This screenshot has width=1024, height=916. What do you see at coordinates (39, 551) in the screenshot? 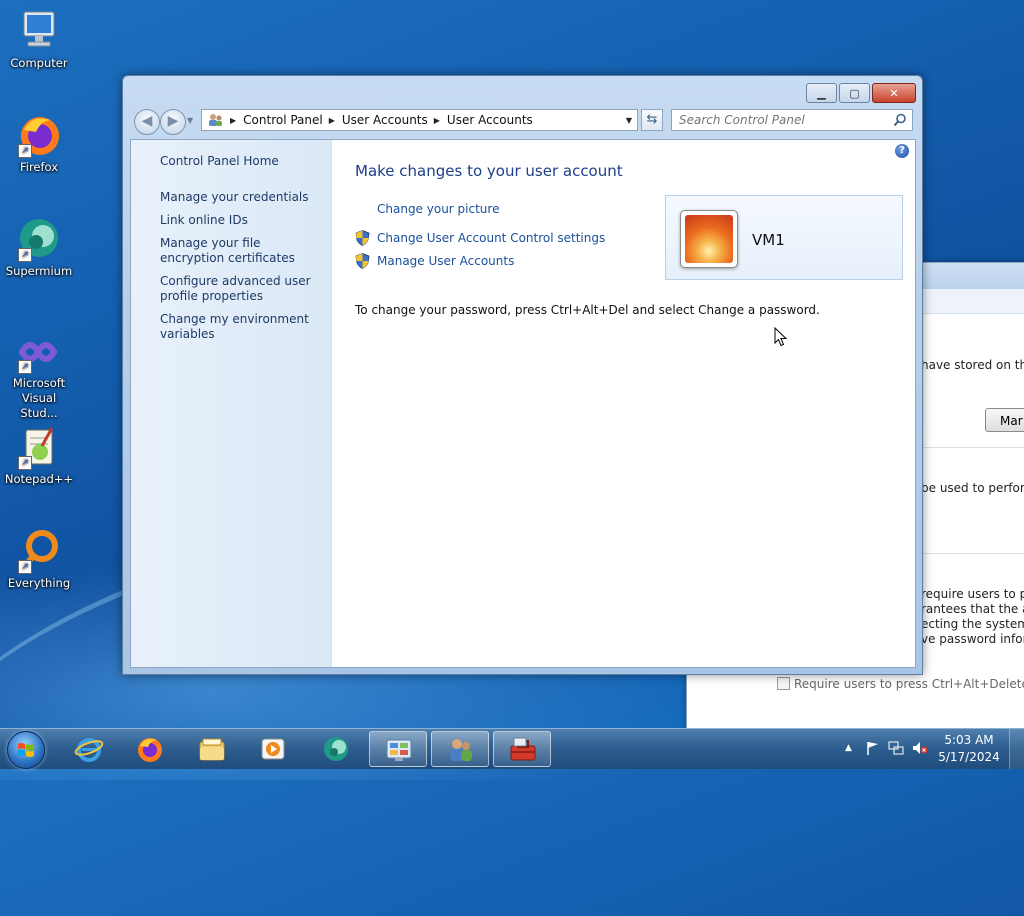
I see `everything-search-icon: ↗` at bounding box center [39, 551].